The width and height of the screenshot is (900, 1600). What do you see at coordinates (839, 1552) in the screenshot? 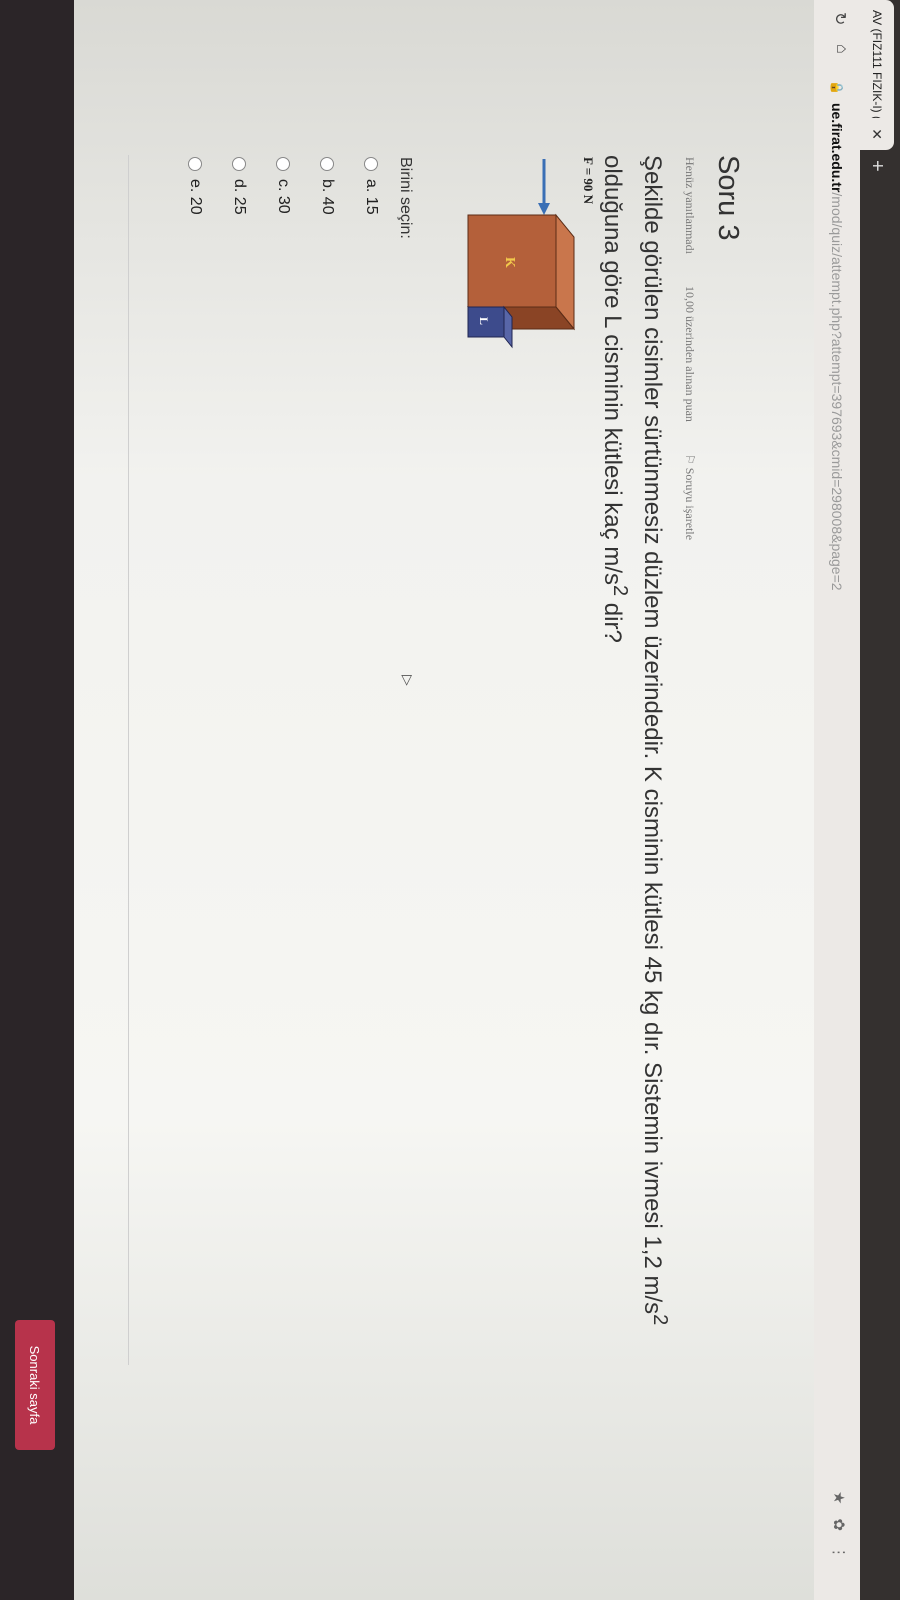
I see `menu-icon: ⋮` at bounding box center [839, 1552].